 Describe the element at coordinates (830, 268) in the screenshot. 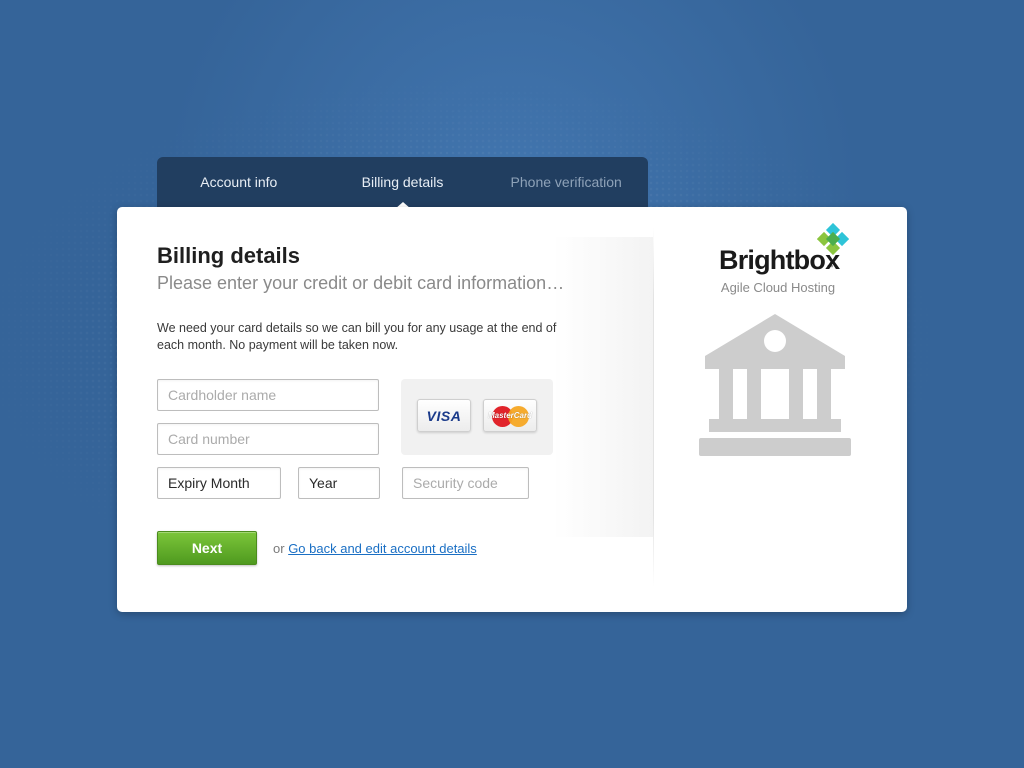

I see `brand-trademark: ™` at that location.